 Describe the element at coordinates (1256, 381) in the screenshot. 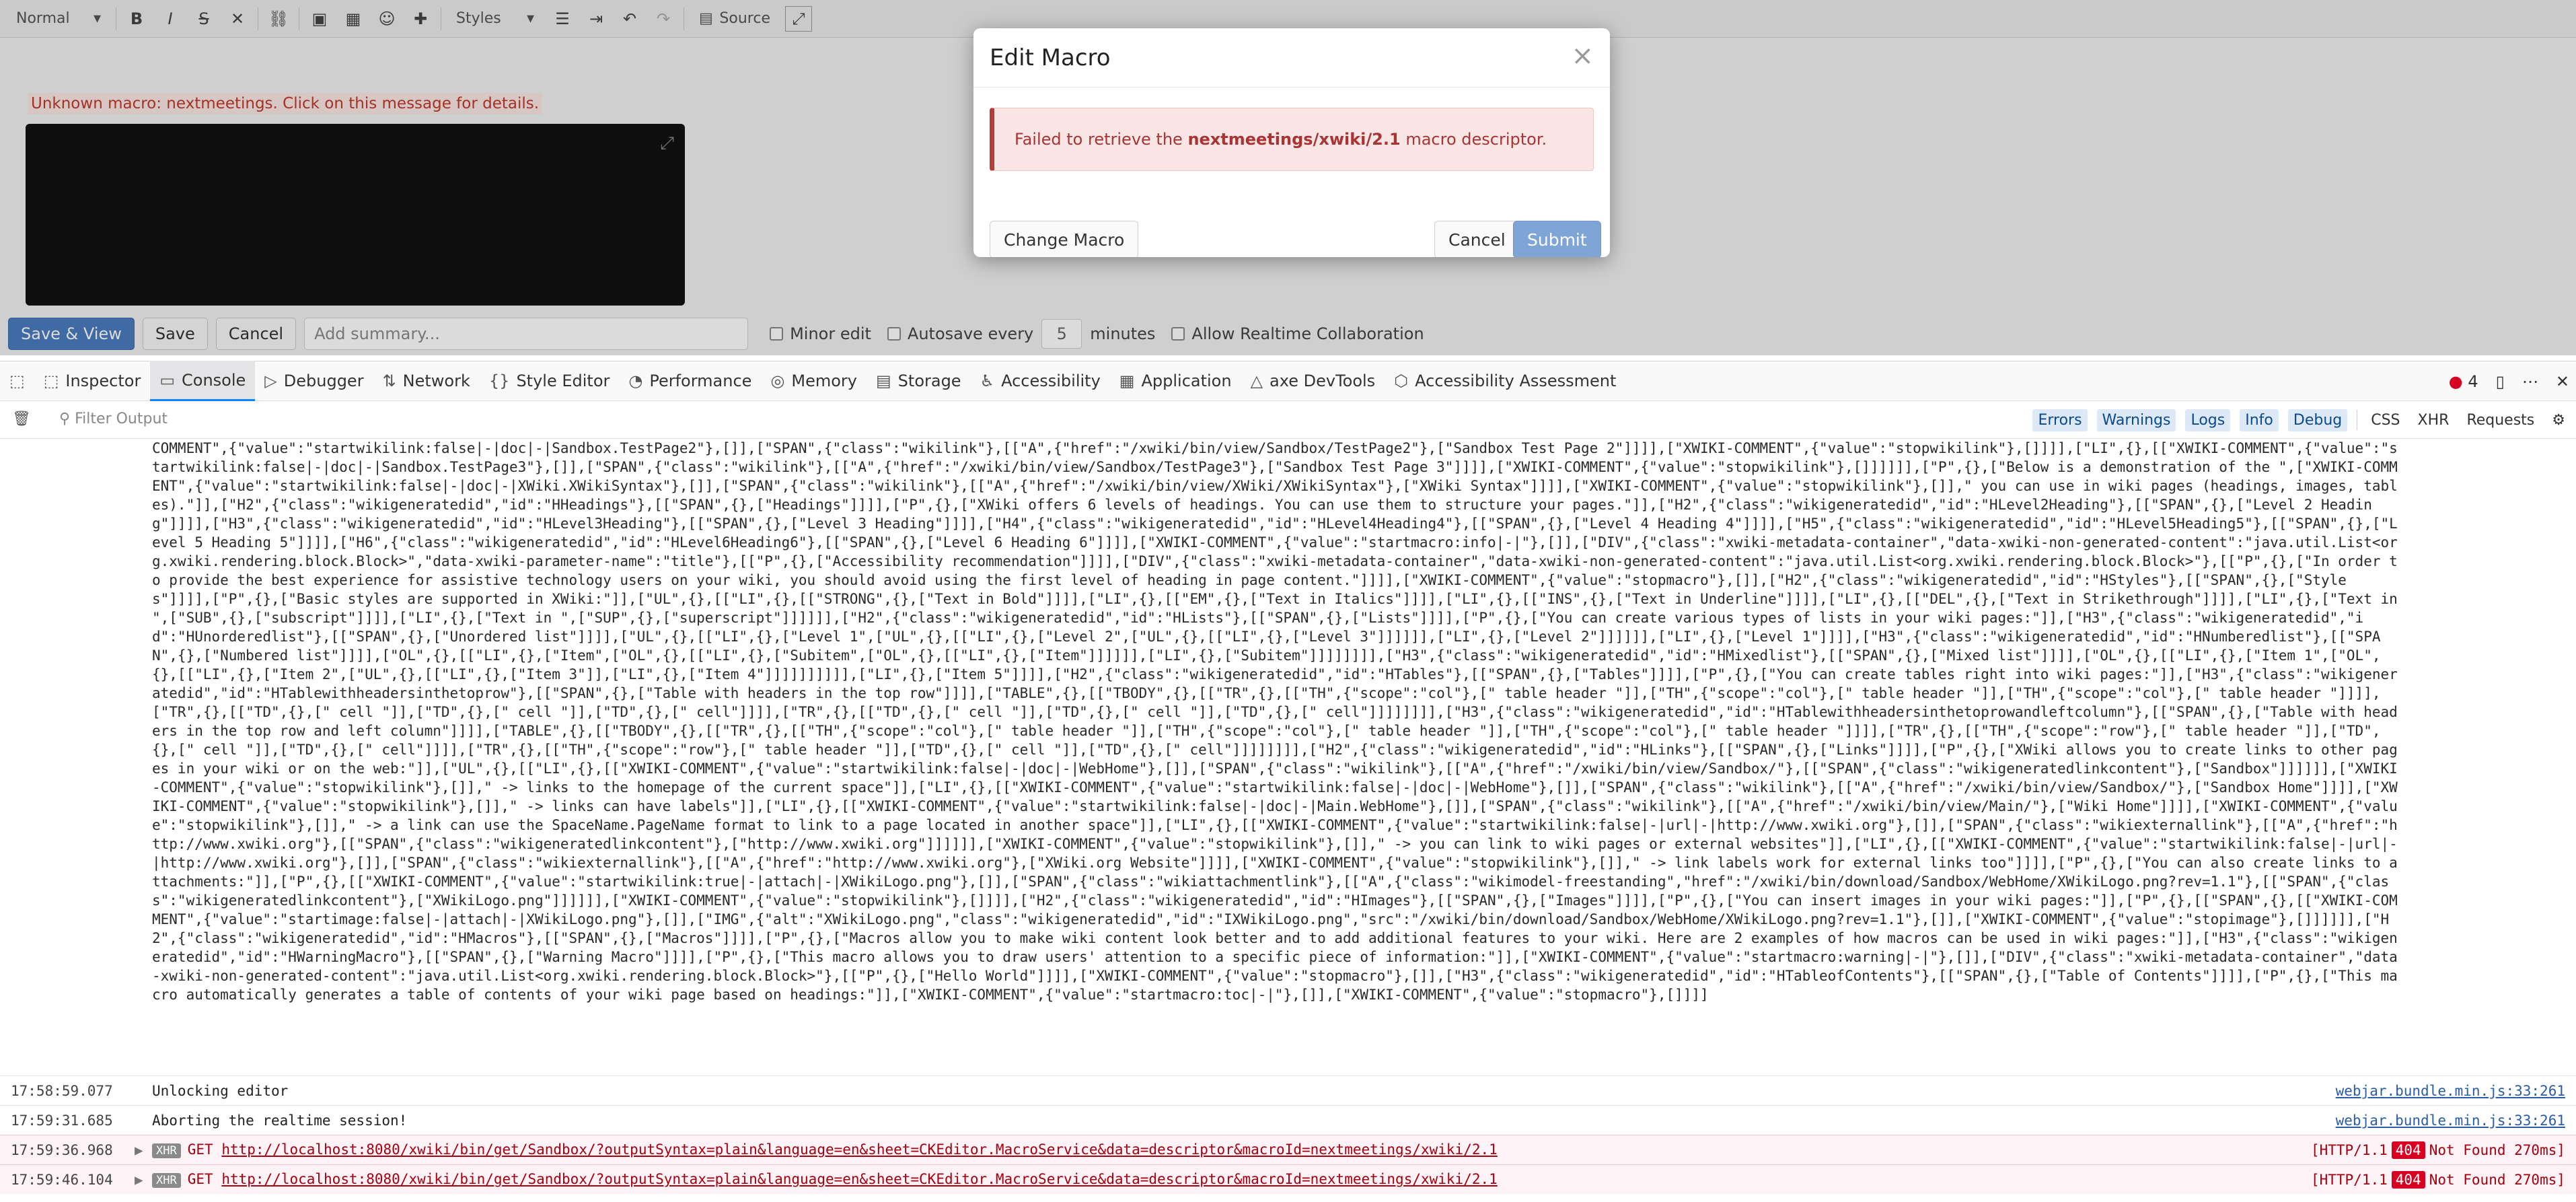

I see `axe-icon: △` at that location.